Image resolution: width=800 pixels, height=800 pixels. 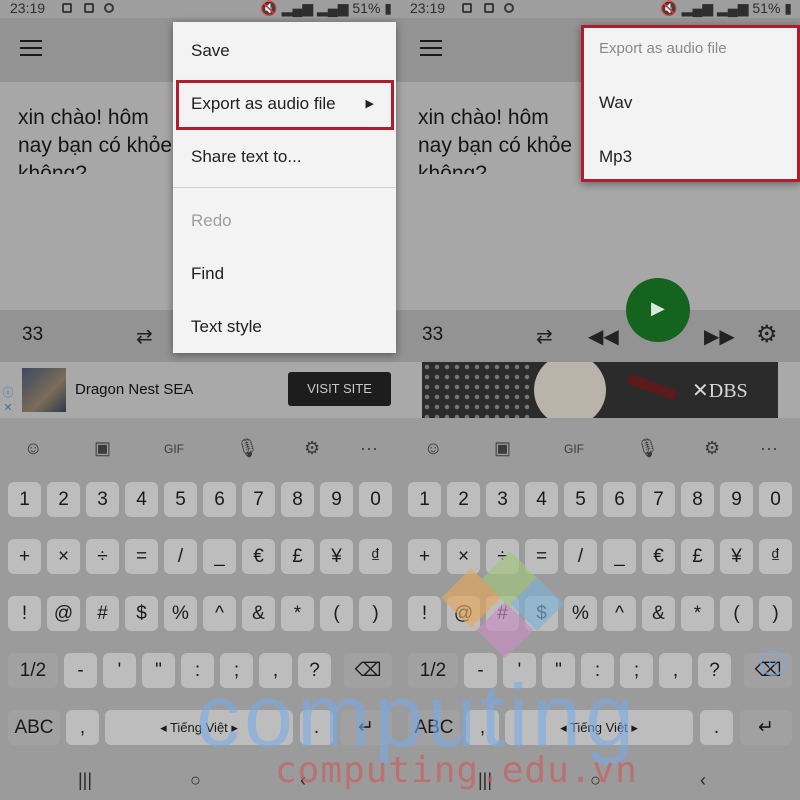 I want to click on key: $, so click(x=141, y=613).